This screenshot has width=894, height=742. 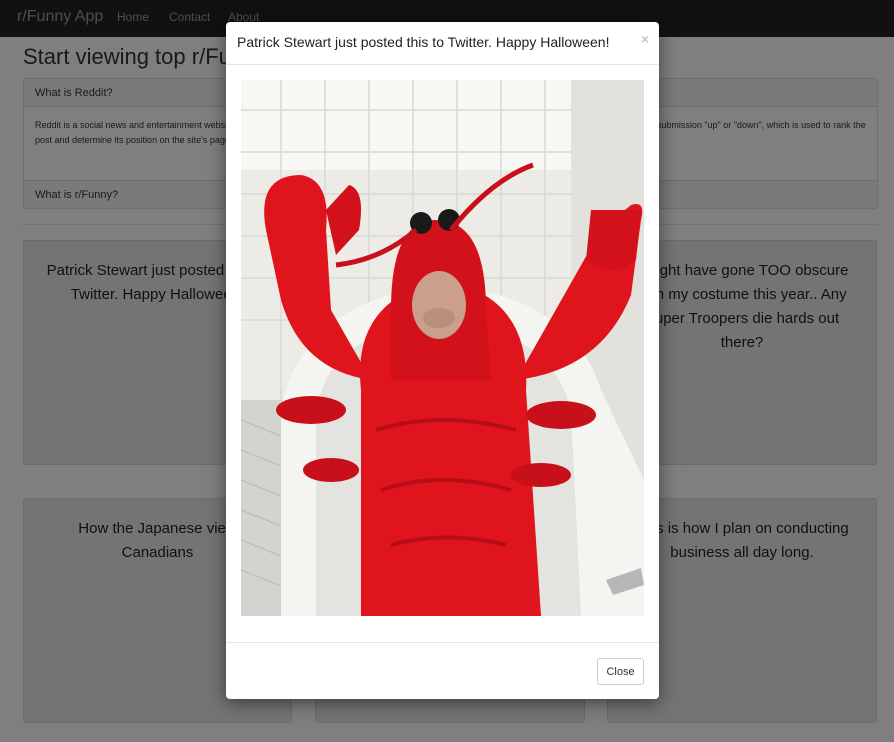 What do you see at coordinates (442, 670) in the screenshot?
I see `modal-footer: Close` at bounding box center [442, 670].